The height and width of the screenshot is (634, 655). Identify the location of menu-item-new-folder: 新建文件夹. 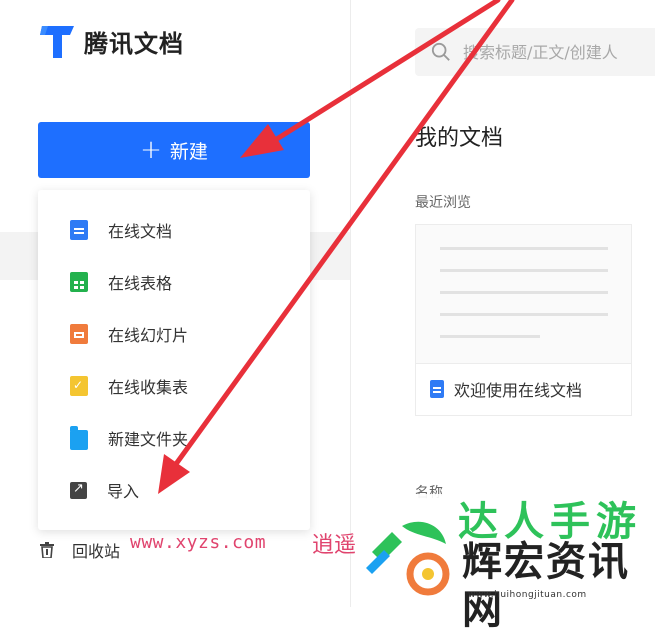
(174, 438).